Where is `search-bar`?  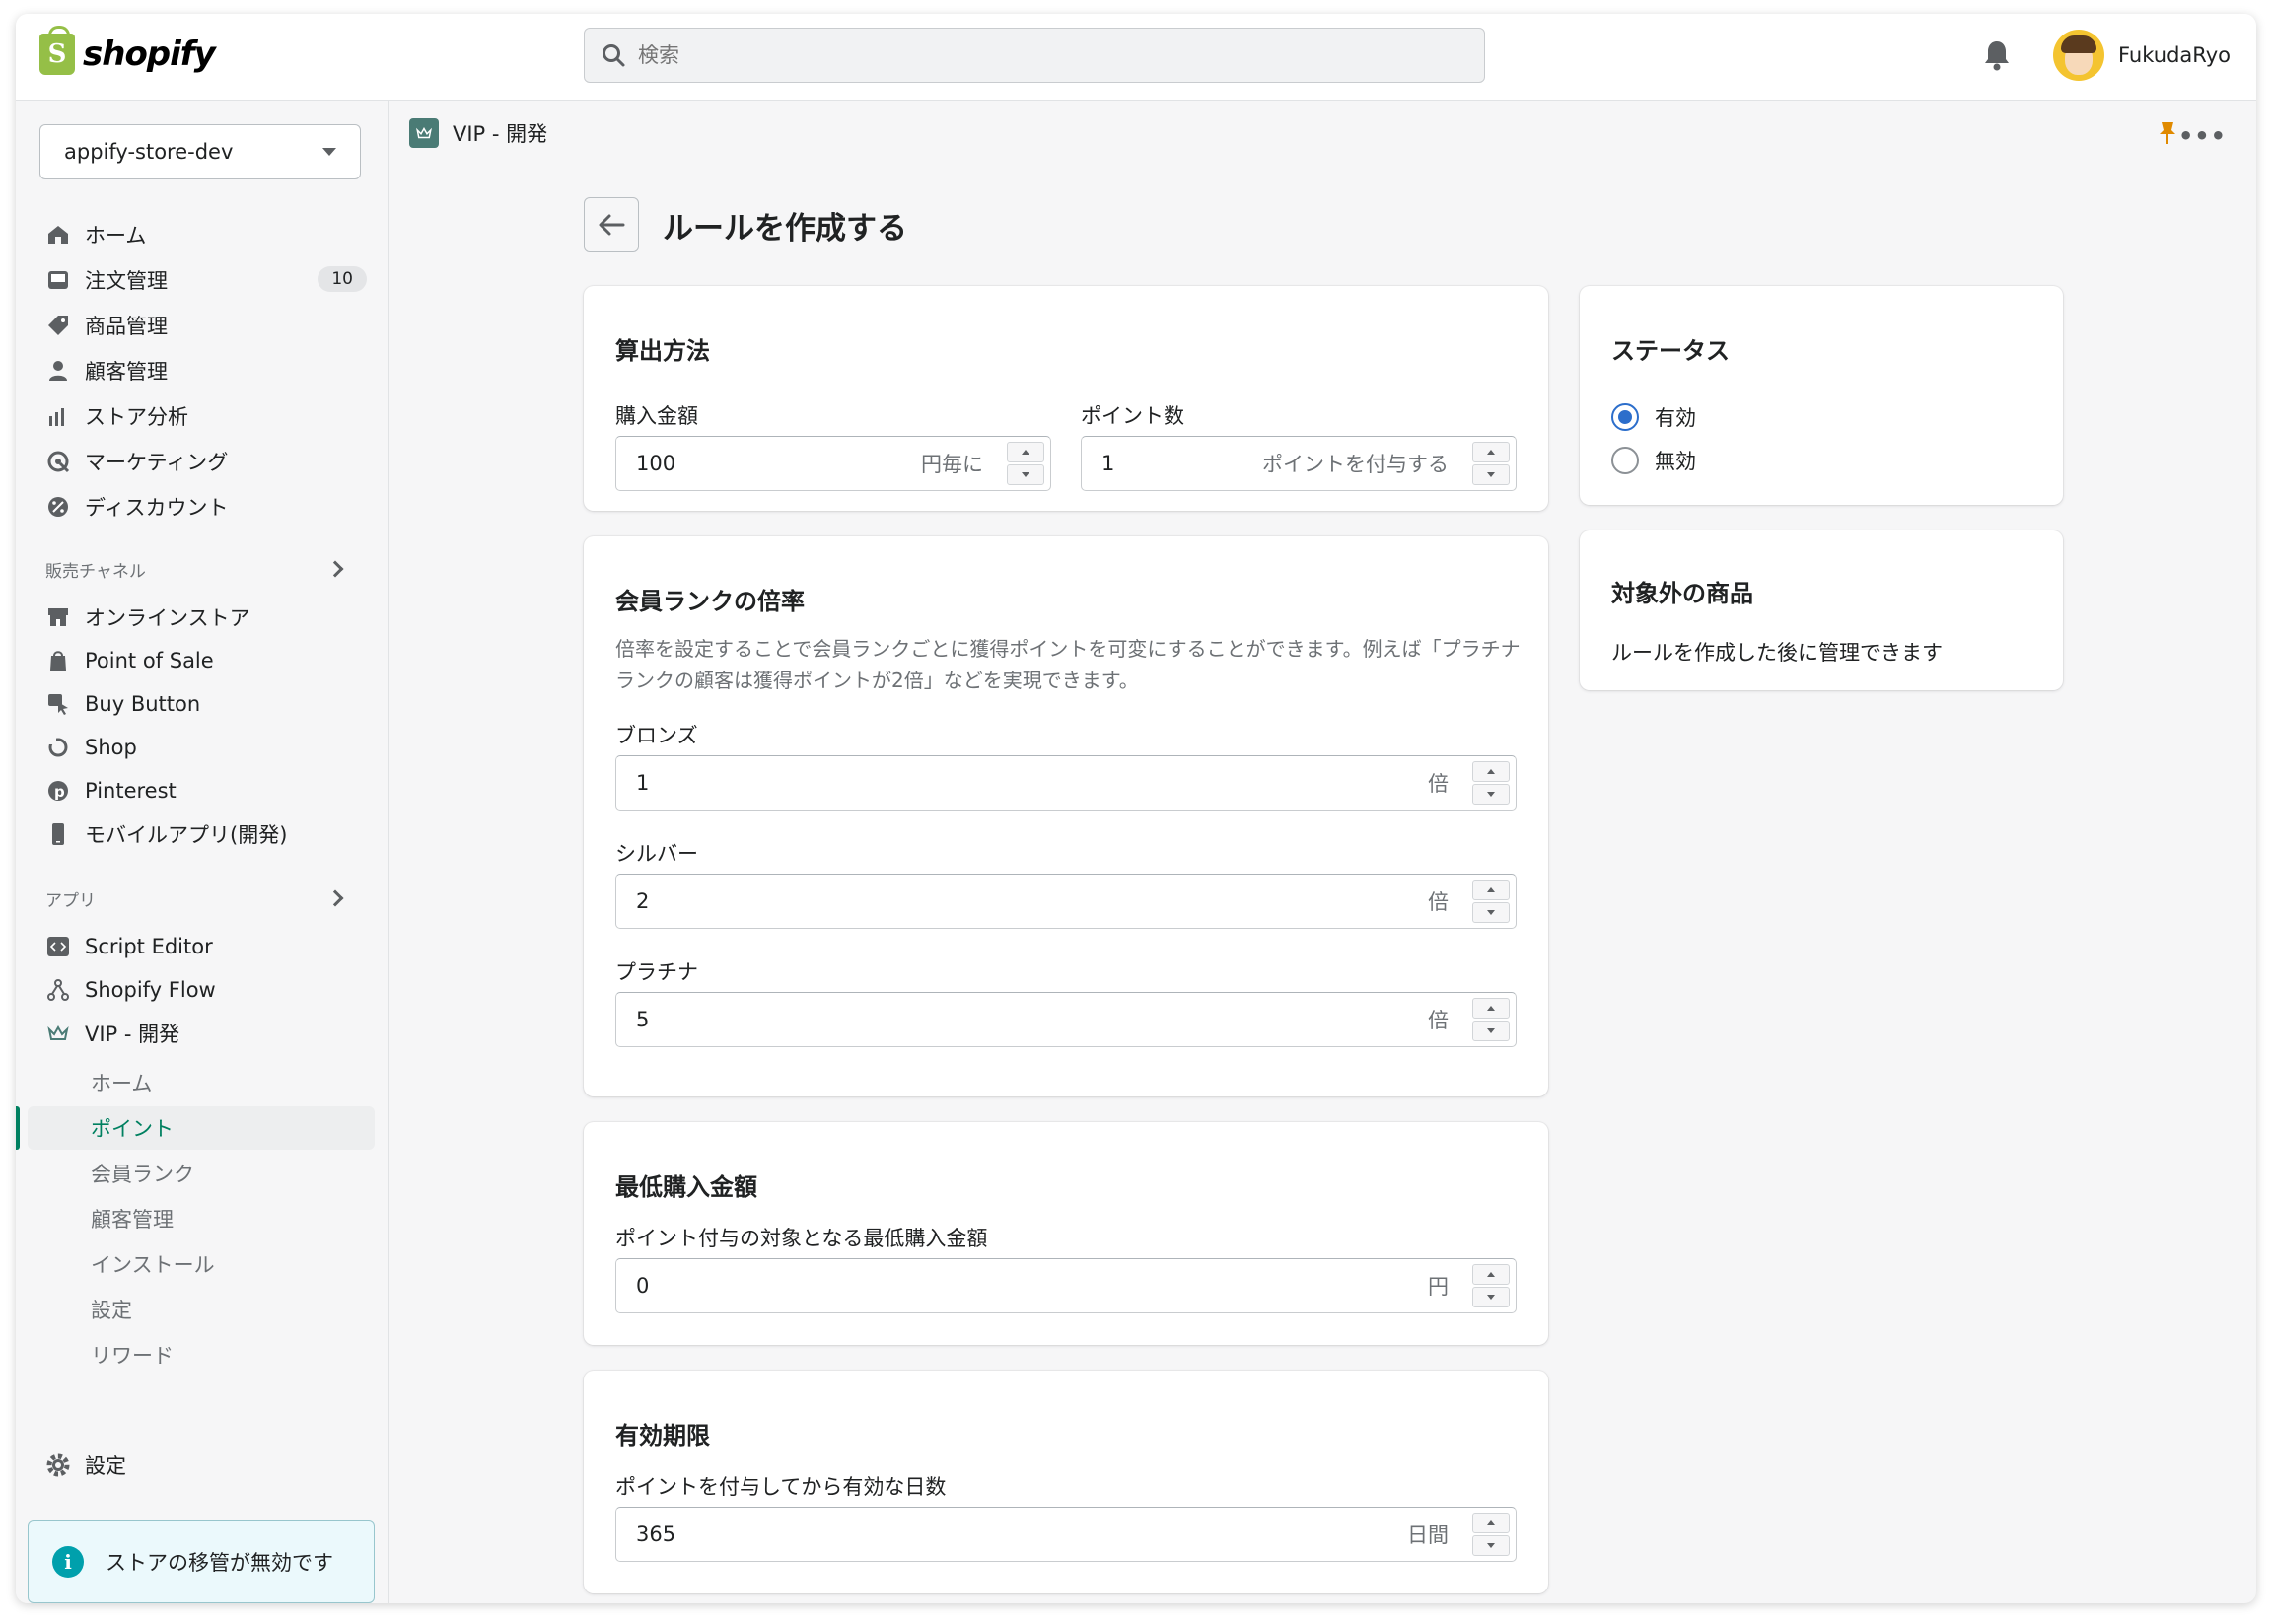
search-bar is located at coordinates (1034, 55).